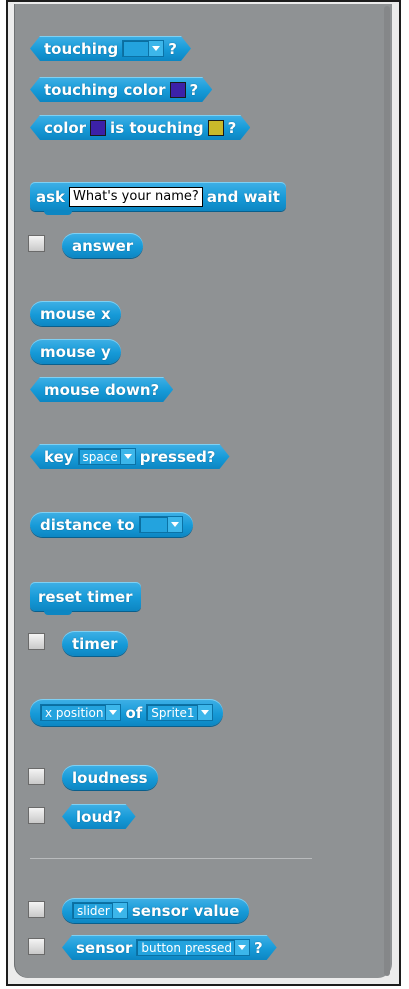  I want to click on timer-block: timer, so click(95, 643).